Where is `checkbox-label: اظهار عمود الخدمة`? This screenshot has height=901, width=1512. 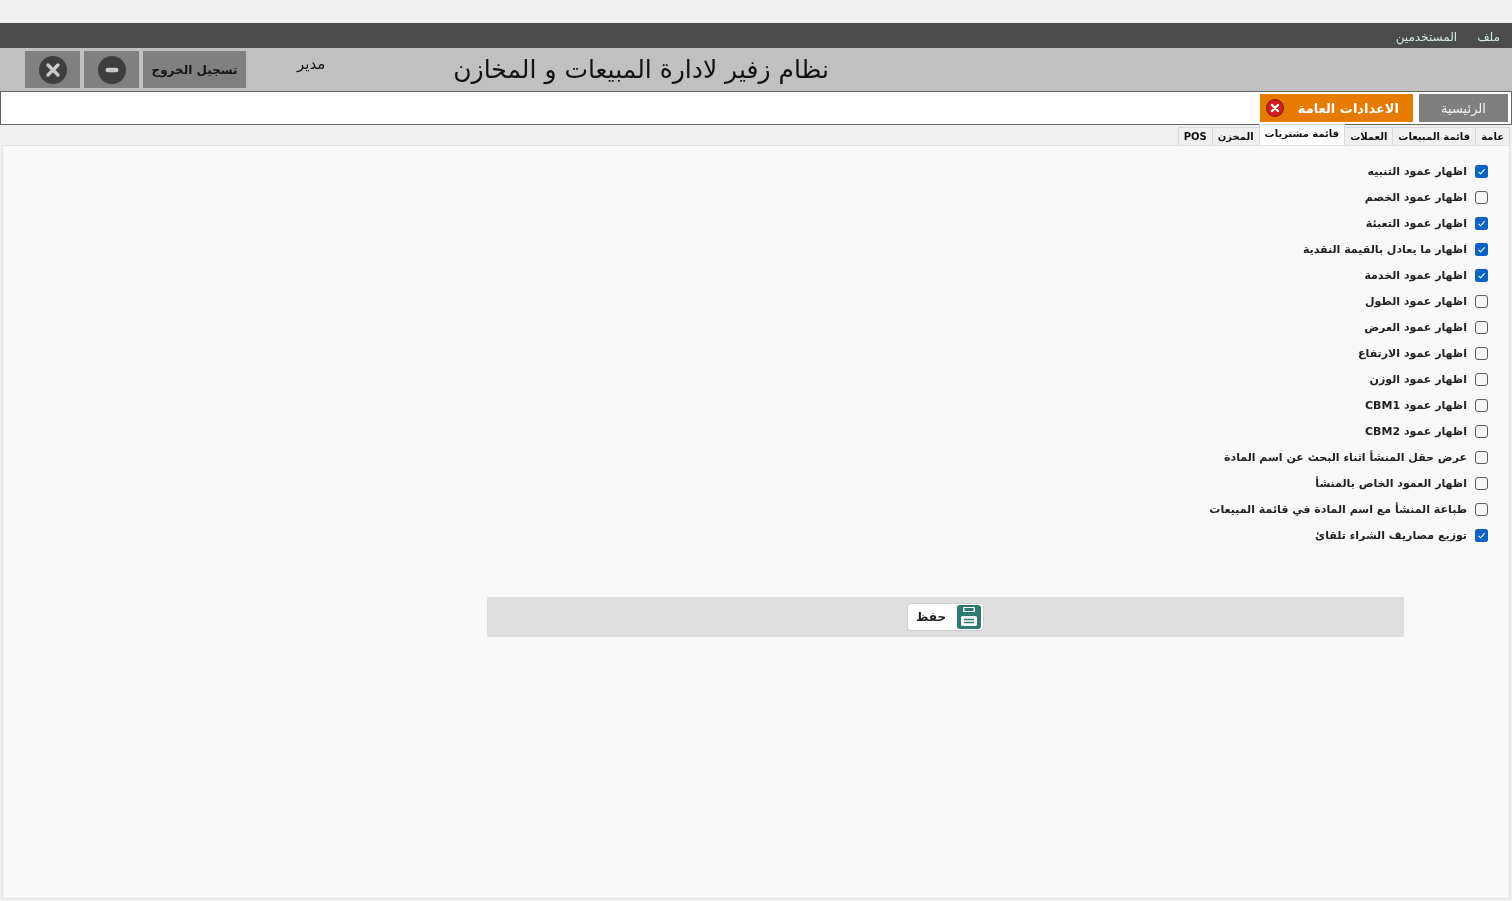 checkbox-label: اظهار عمود الخدمة is located at coordinates (1415, 275).